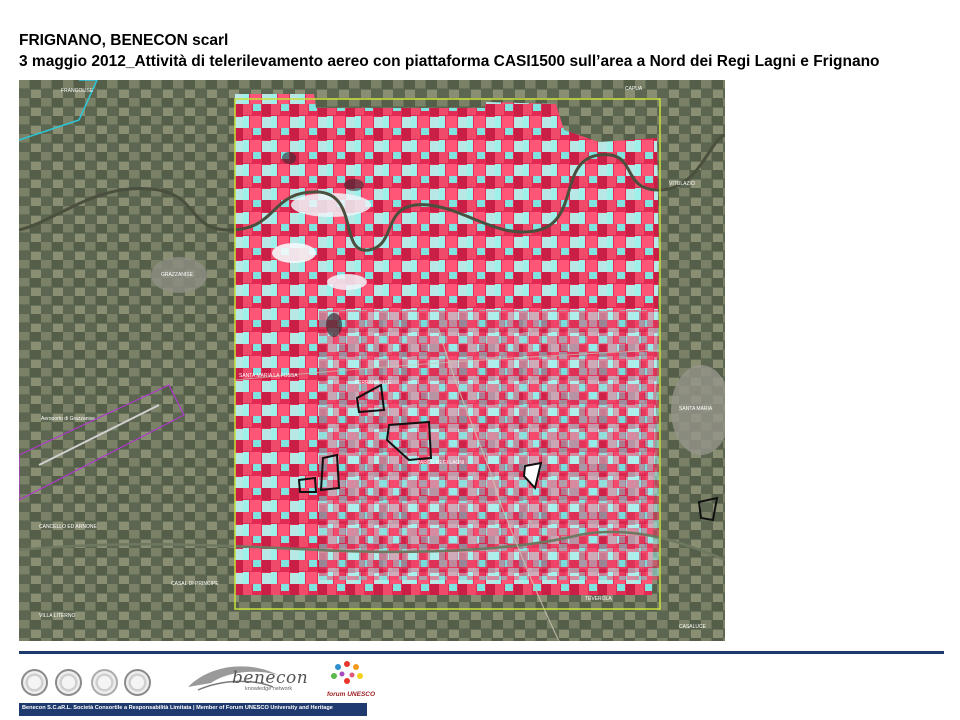 The height and width of the screenshot is (720, 960). Describe the element at coordinates (481, 652) in the screenshot. I see `footer-divider` at that location.